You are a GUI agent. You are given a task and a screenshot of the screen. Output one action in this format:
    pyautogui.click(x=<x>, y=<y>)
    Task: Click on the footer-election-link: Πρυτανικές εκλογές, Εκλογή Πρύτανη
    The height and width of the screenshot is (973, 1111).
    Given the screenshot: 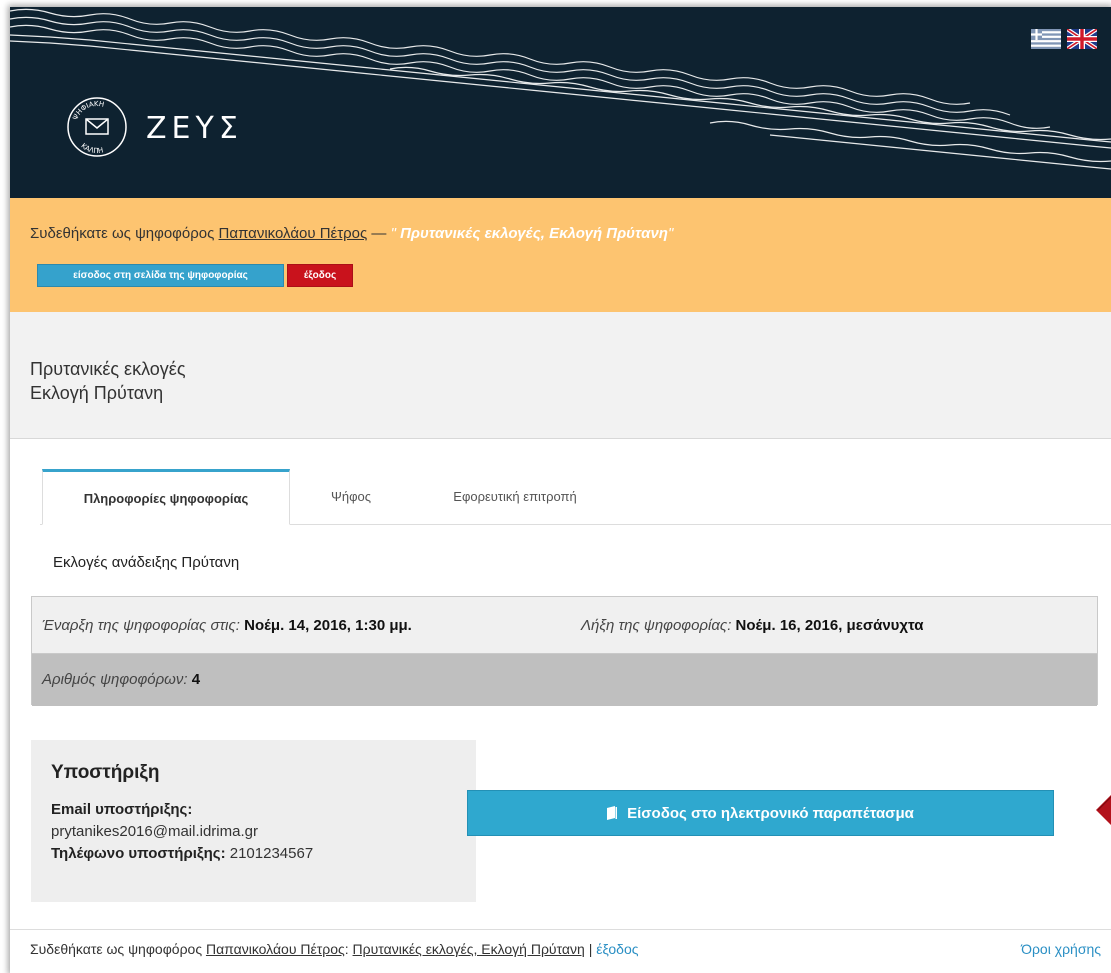 What is the action you would take?
    pyautogui.click(x=469, y=949)
    